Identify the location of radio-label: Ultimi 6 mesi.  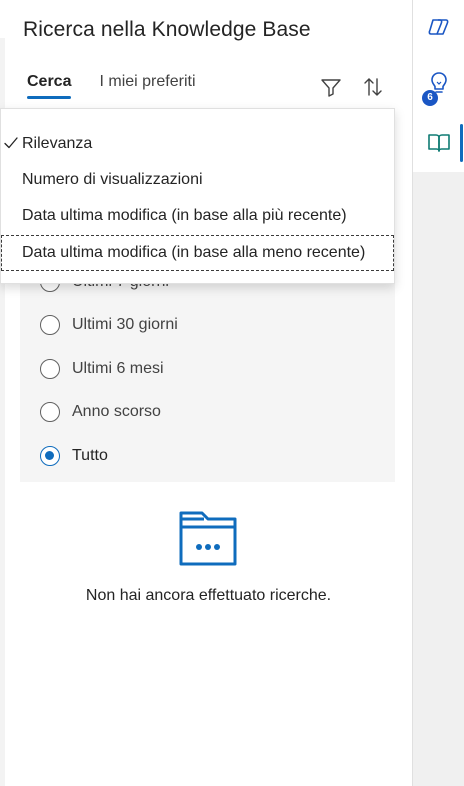
(118, 368).